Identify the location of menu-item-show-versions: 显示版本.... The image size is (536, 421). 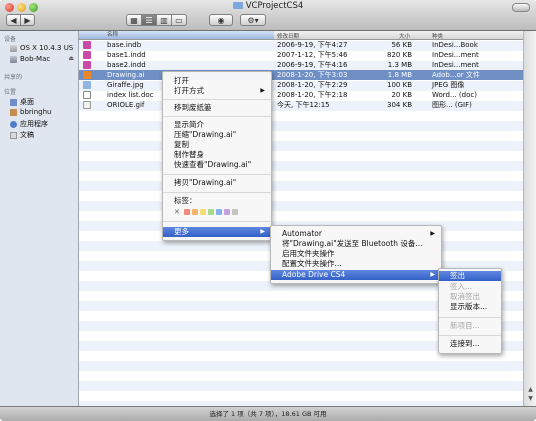
(470, 307).